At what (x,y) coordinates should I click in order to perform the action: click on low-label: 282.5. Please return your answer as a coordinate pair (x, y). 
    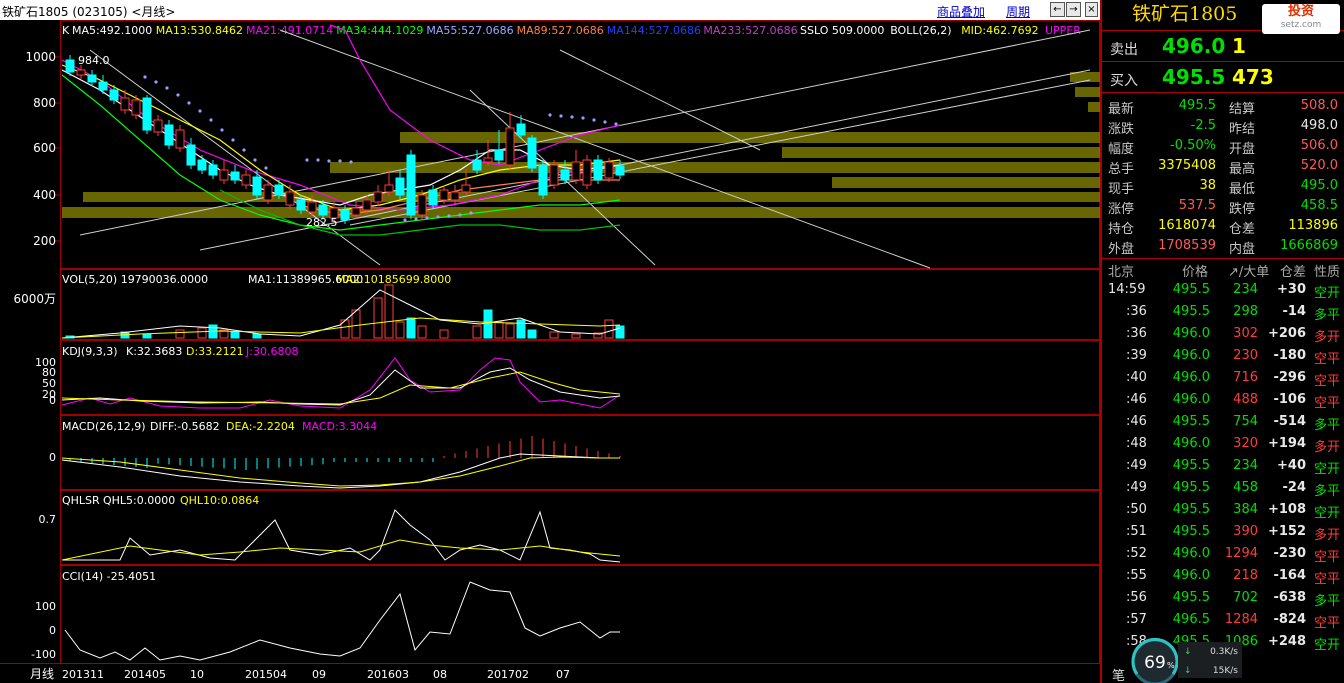
    Looking at the image, I should click on (322, 222).